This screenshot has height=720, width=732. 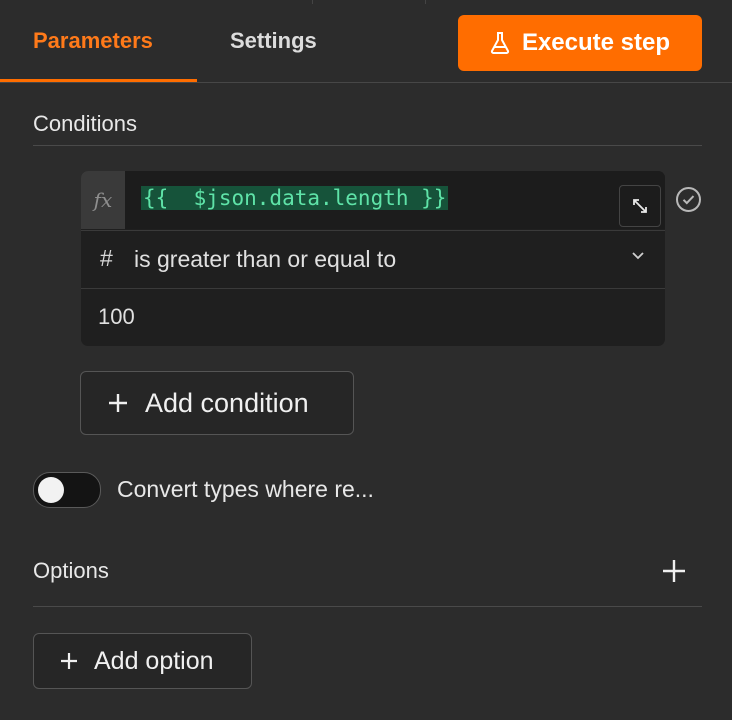 What do you see at coordinates (98, 80) in the screenshot?
I see `active-tab-indicator` at bounding box center [98, 80].